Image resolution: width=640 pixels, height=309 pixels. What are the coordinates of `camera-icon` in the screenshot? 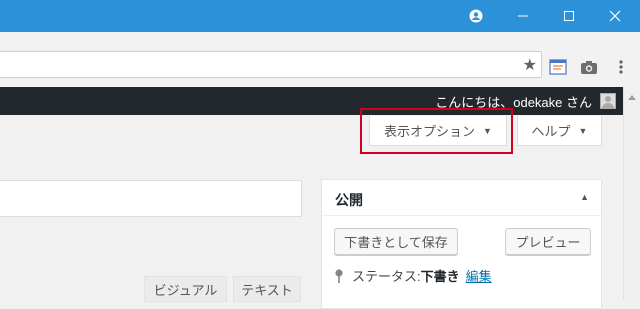 It's located at (589, 67).